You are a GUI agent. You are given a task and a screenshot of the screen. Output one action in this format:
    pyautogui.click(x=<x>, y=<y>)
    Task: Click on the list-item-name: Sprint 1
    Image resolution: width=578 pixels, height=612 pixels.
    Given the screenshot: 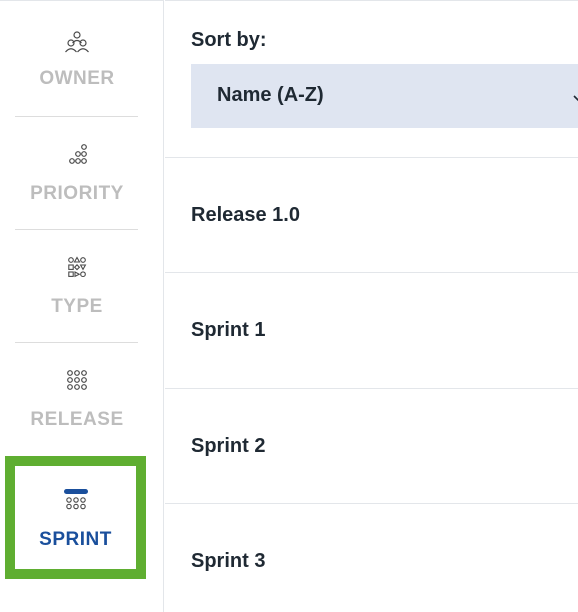 What is the action you would take?
    pyautogui.click(x=228, y=330)
    